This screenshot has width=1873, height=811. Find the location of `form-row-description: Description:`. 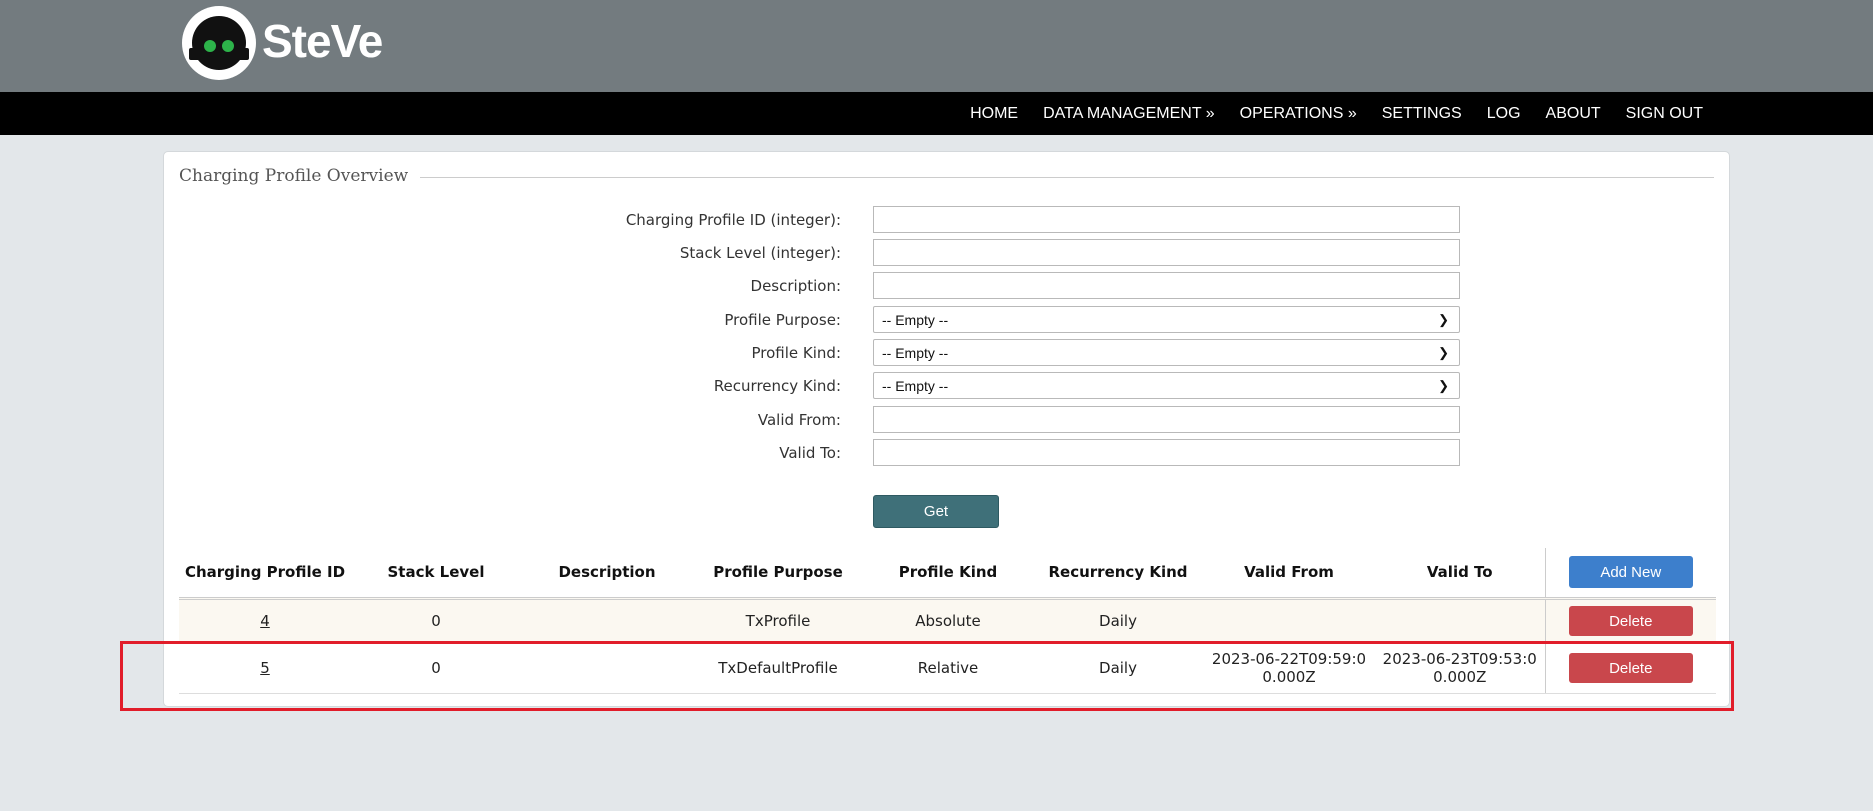

form-row-description: Description: is located at coordinates (947, 286).